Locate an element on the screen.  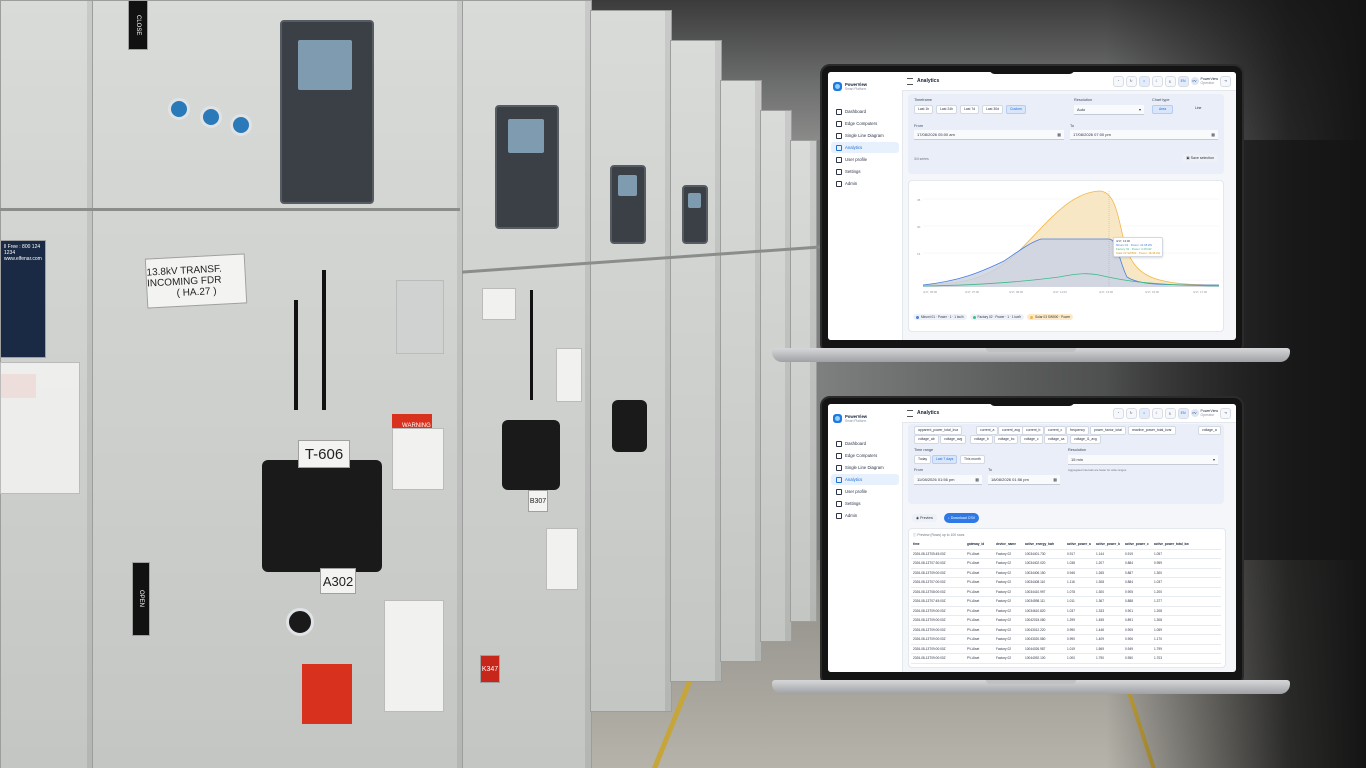
column-chip: voltage_b is located at coordinates (981, 439).